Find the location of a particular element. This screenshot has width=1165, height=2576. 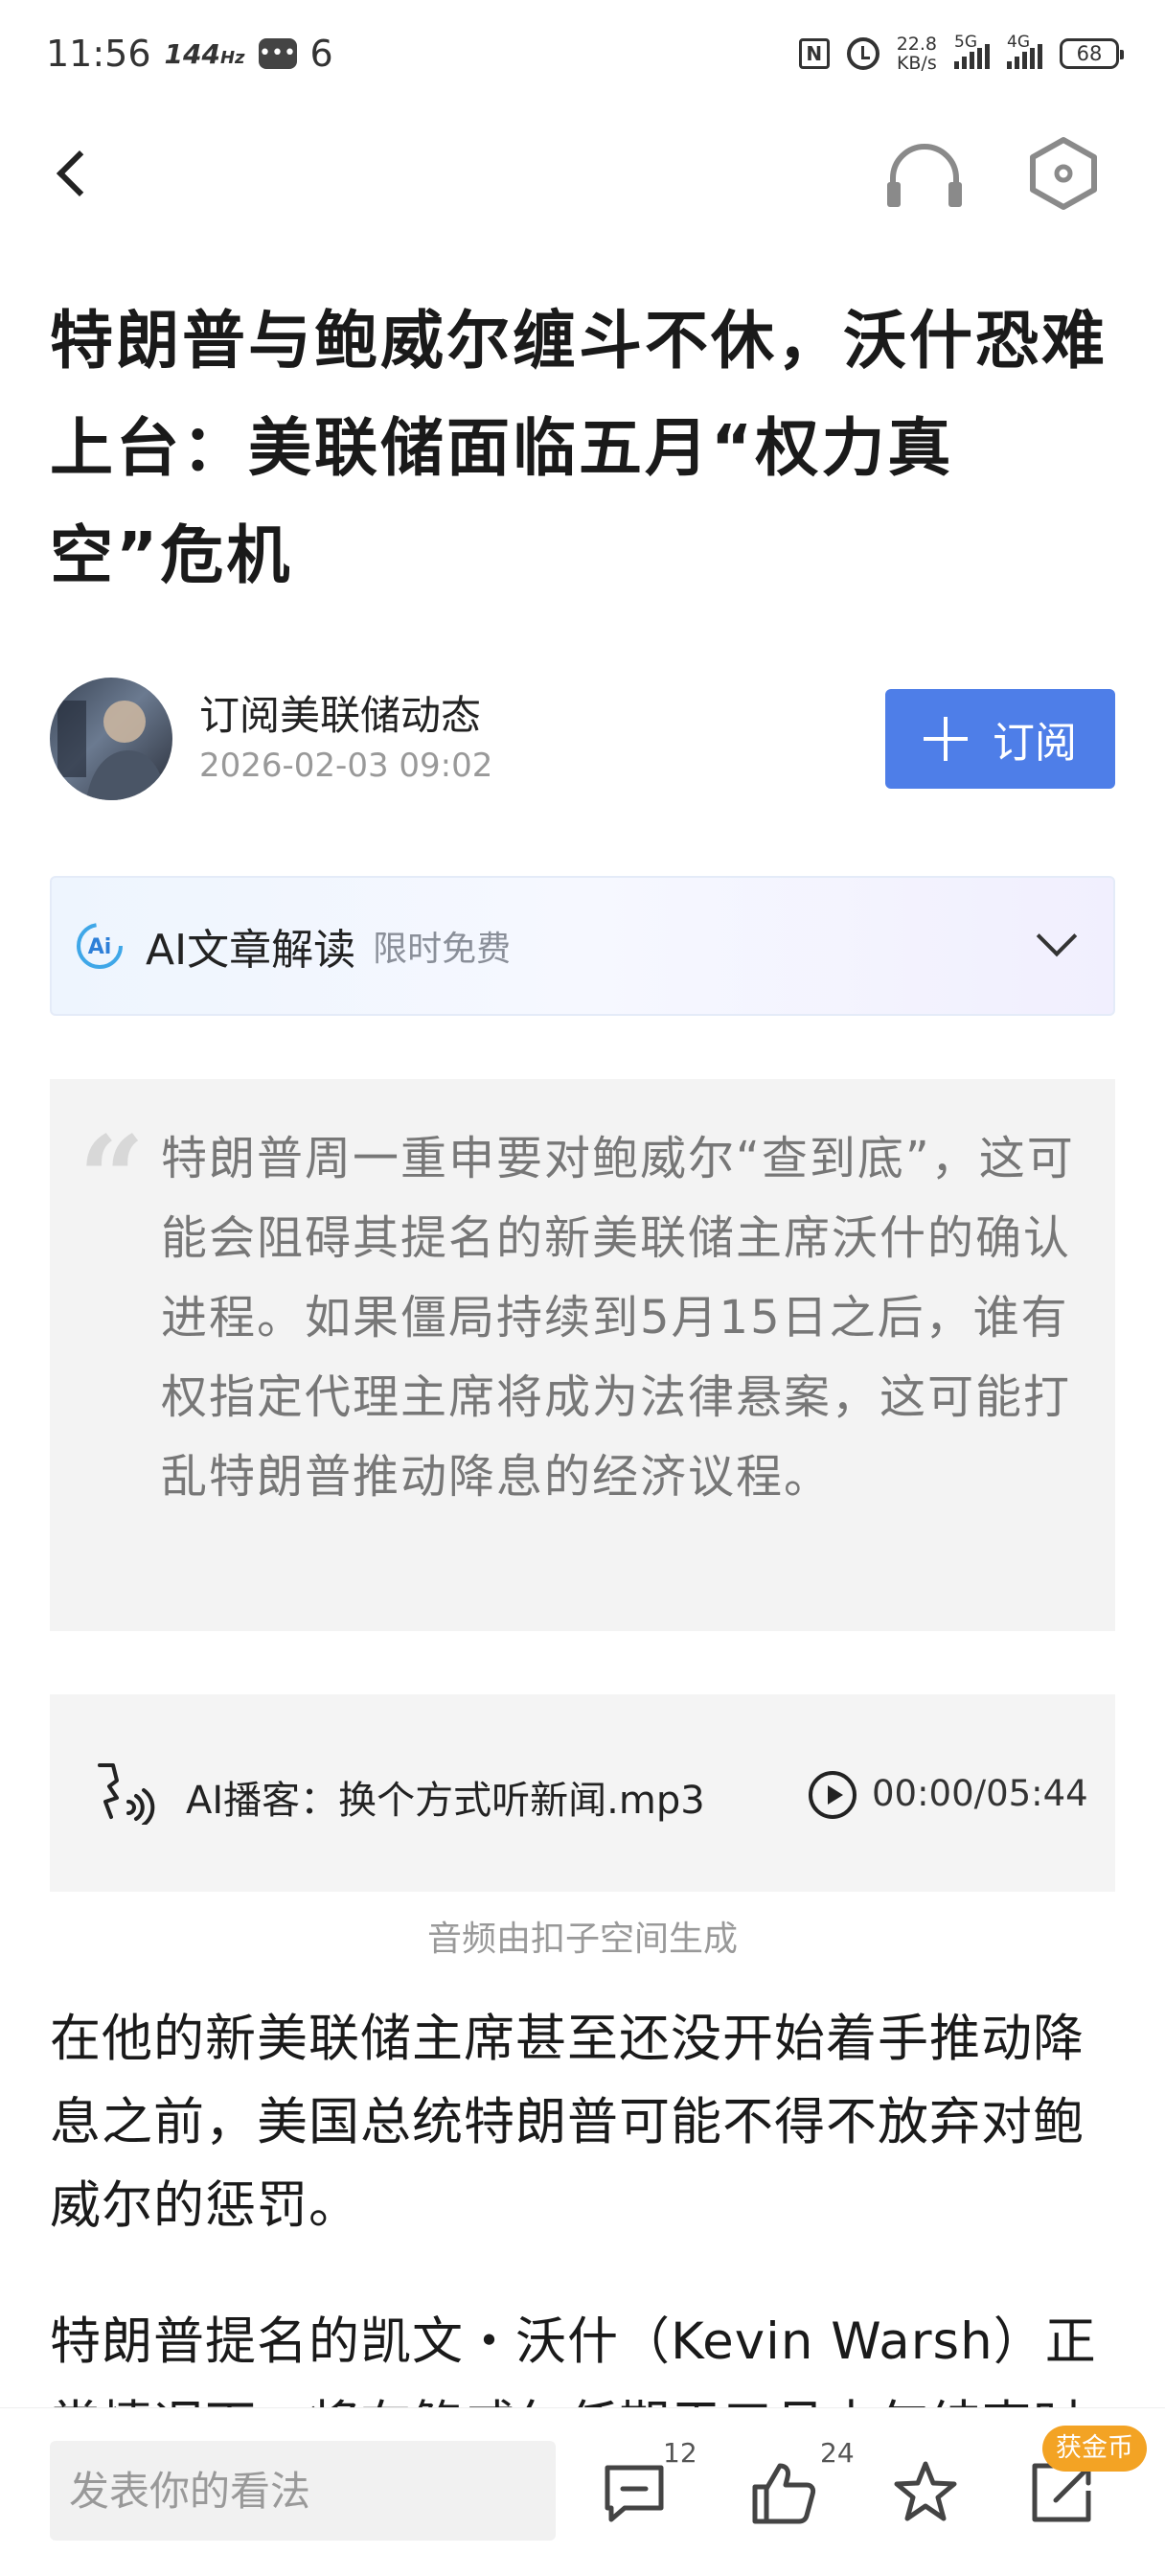

ai-article-interpretation: Ai AI文章解读 限时免费 is located at coordinates (582, 946).